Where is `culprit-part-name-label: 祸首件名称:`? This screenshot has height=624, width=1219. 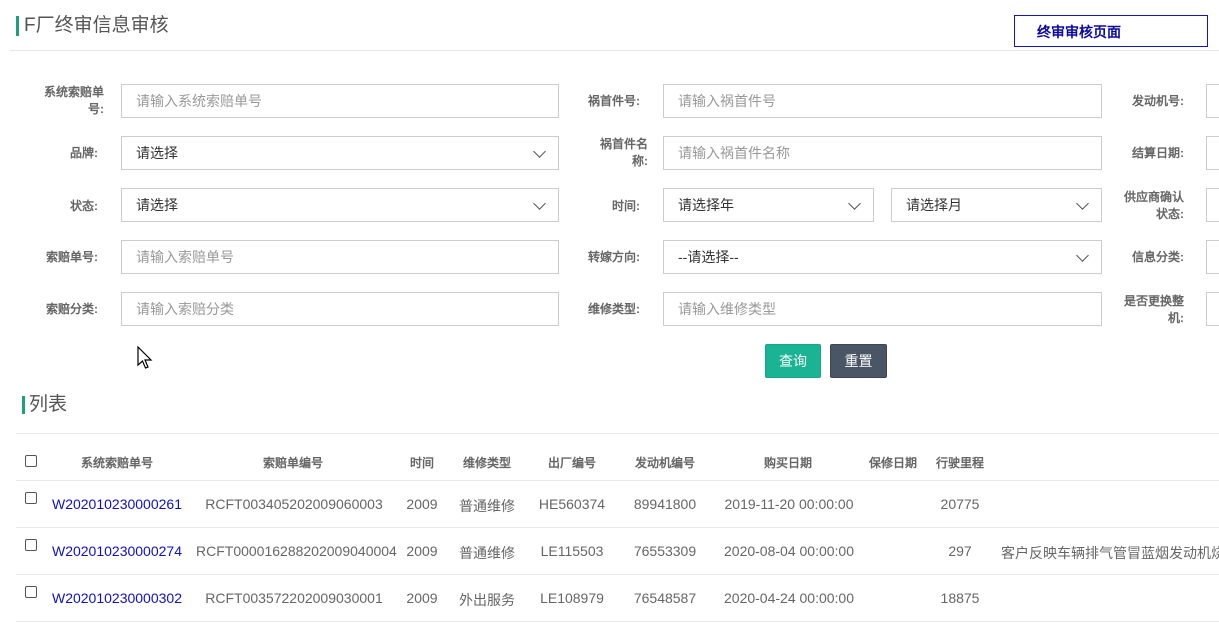
culprit-part-name-label: 祸首件名称: is located at coordinates (623, 152).